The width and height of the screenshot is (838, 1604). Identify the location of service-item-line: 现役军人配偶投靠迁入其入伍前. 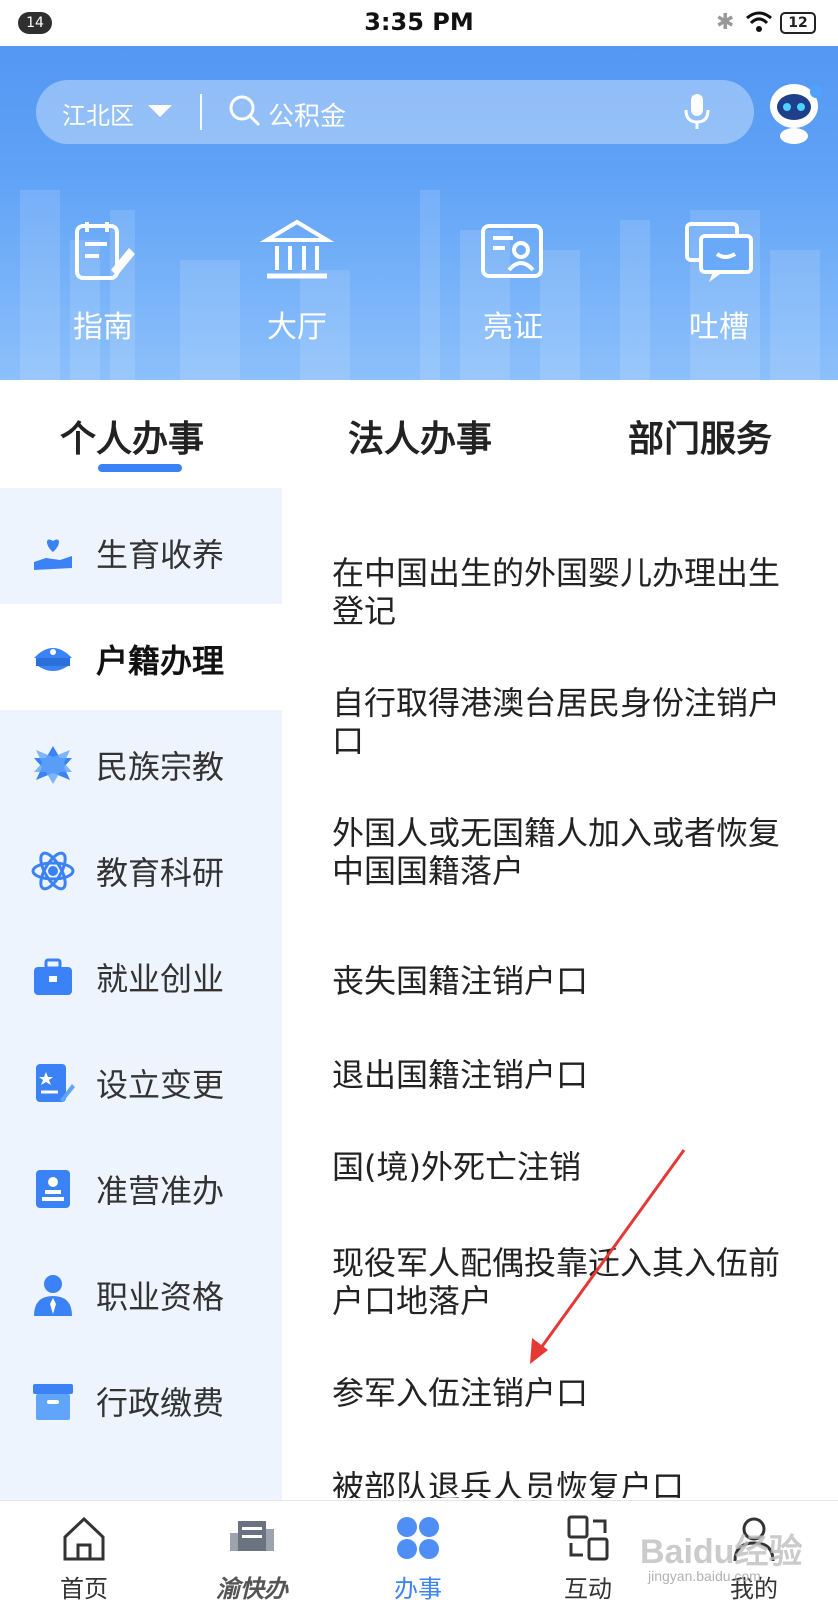
(556, 1263).